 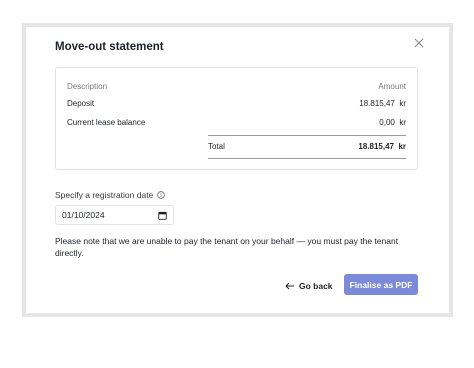 I want to click on close-icon, so click(x=419, y=43).